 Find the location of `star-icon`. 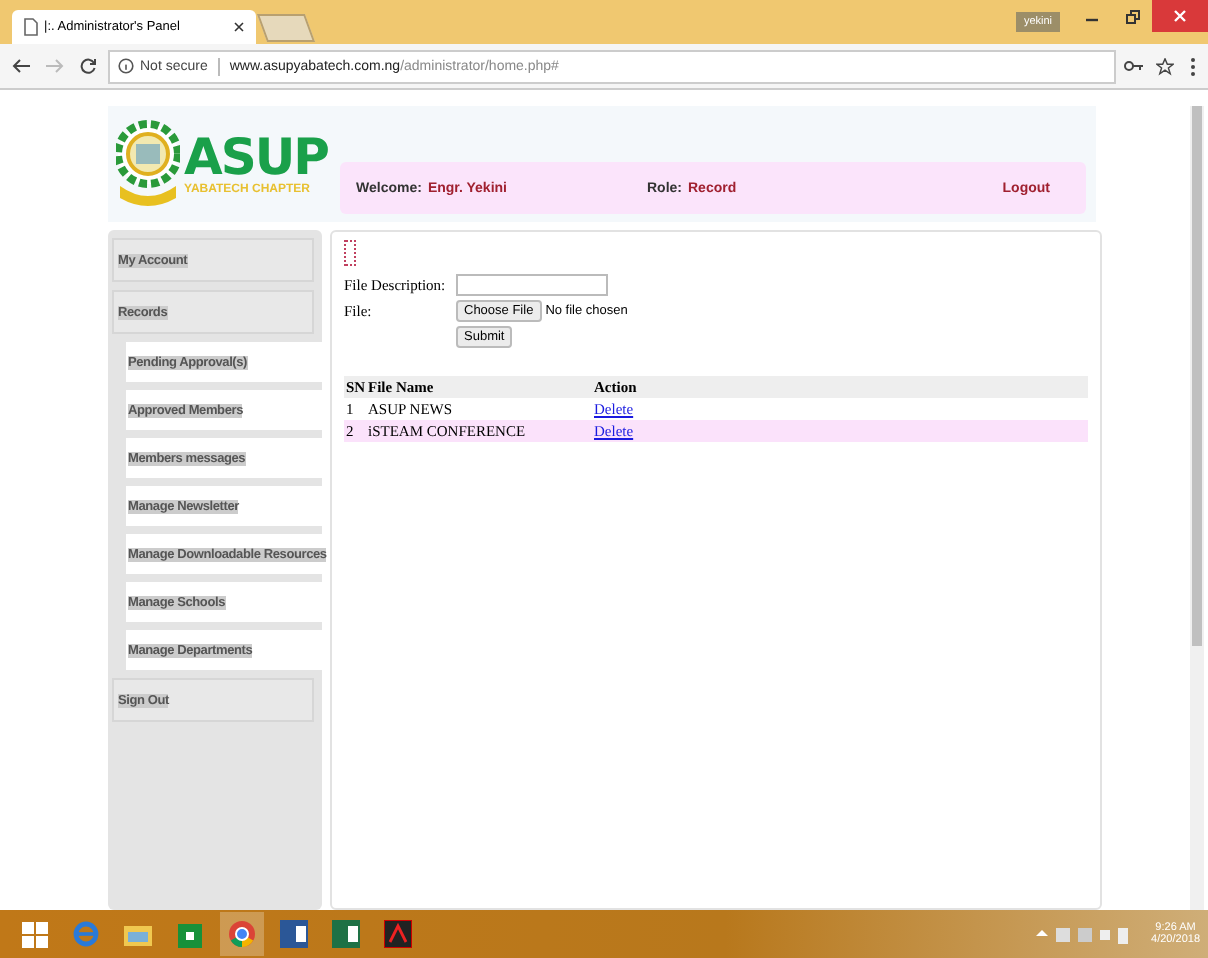

star-icon is located at coordinates (1165, 66).